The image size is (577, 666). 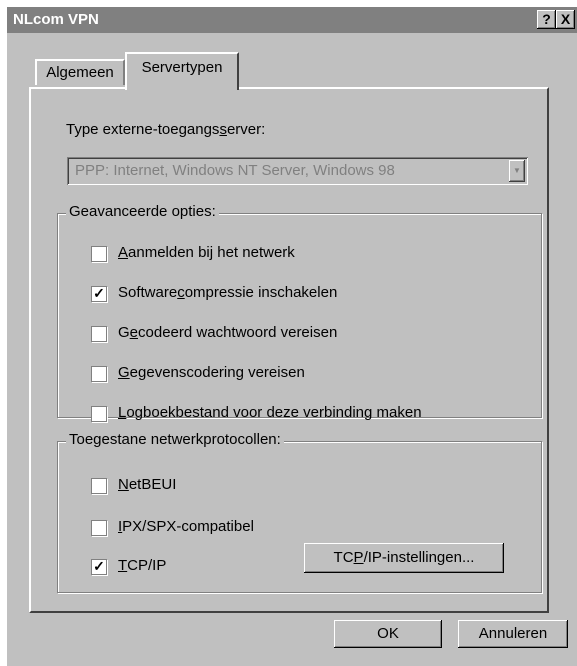 I want to click on advanced-options-title: Geavanceerde opties:, so click(x=142, y=211).